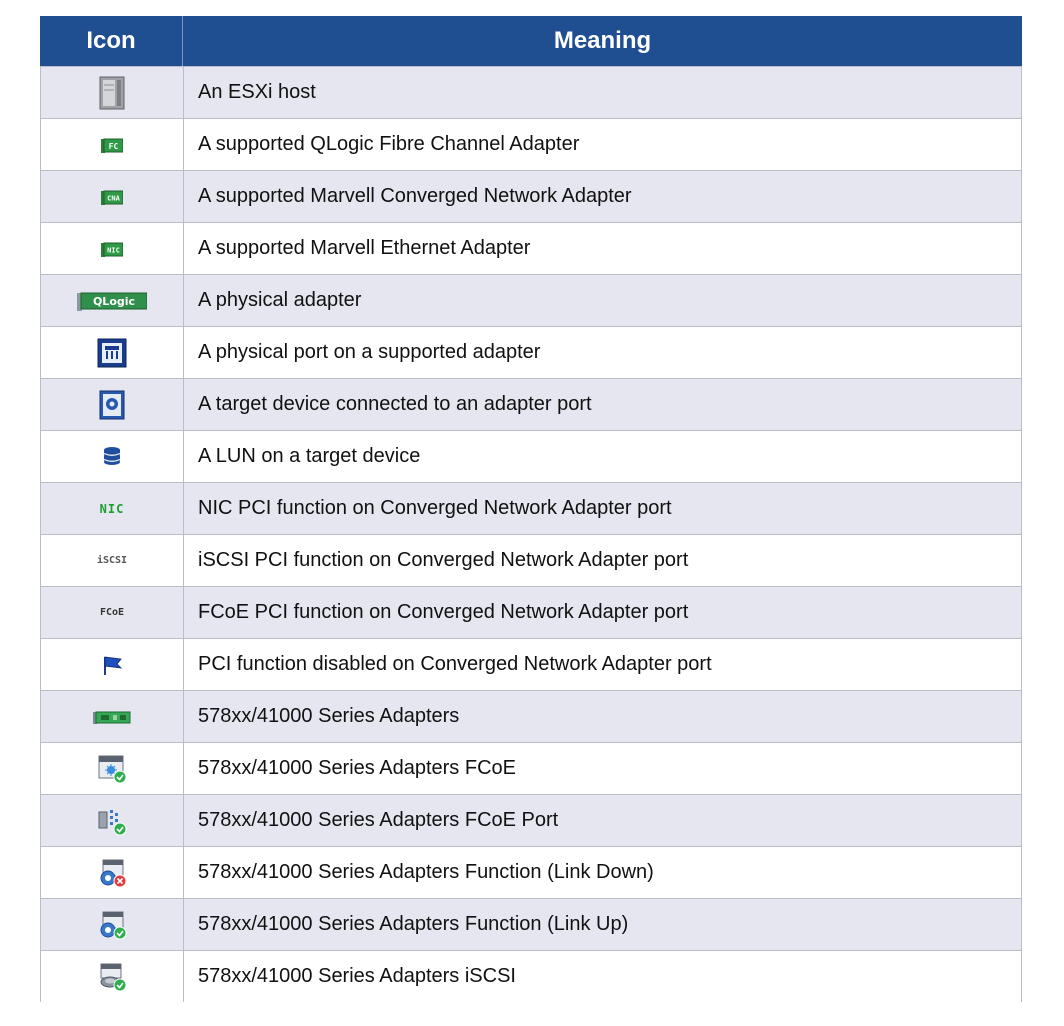  Describe the element at coordinates (329, 716) in the screenshot. I see `row-meaning: 578xx/41000 Series Adapters` at that location.